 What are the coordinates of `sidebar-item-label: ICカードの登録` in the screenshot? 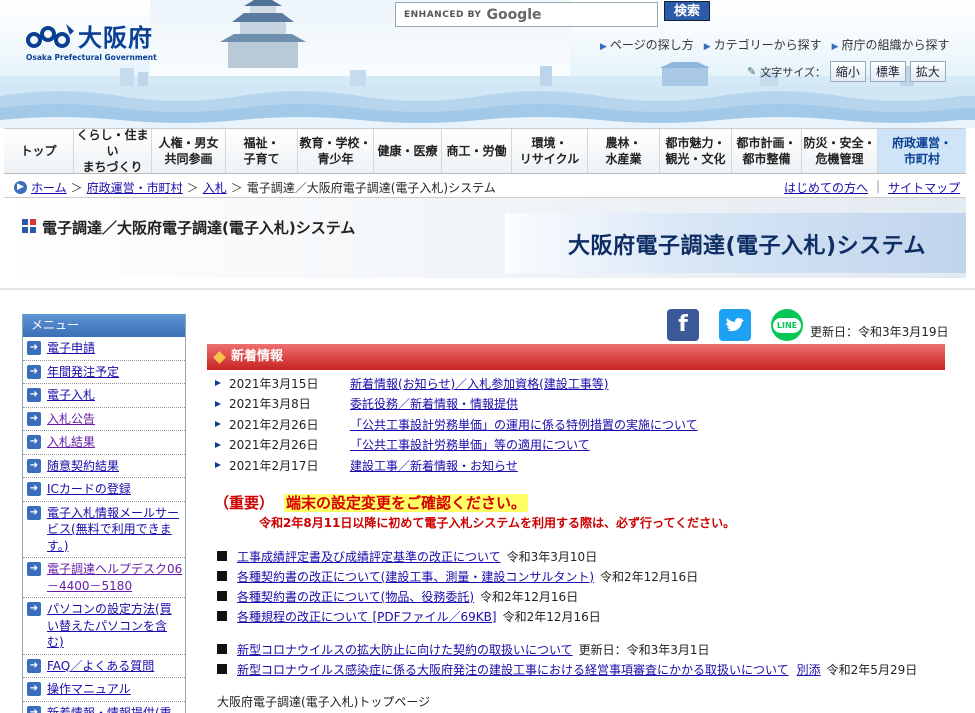 It's located at (89, 489).